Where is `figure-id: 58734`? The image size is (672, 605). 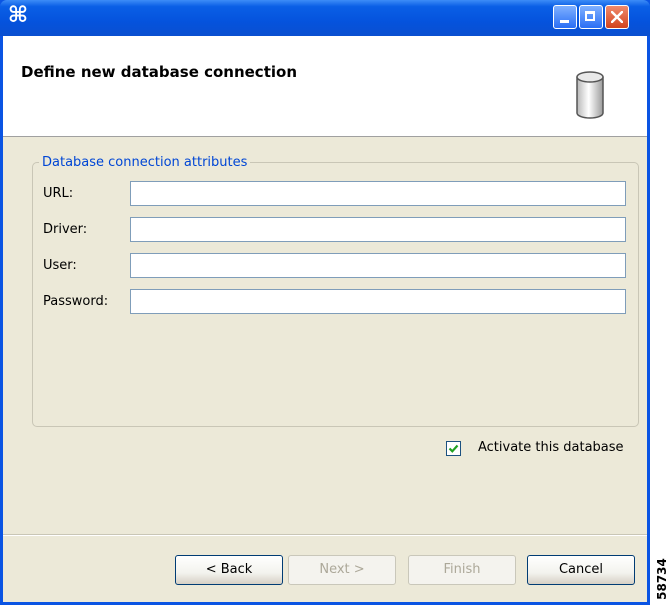 figure-id: 58734 is located at coordinates (661, 579).